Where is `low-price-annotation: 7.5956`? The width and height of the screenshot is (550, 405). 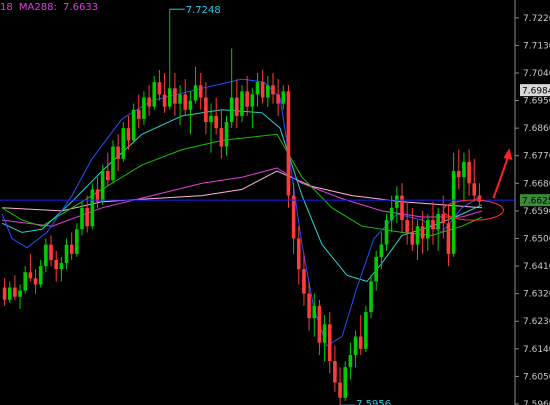 low-price-annotation: 7.5956 is located at coordinates (373, 402).